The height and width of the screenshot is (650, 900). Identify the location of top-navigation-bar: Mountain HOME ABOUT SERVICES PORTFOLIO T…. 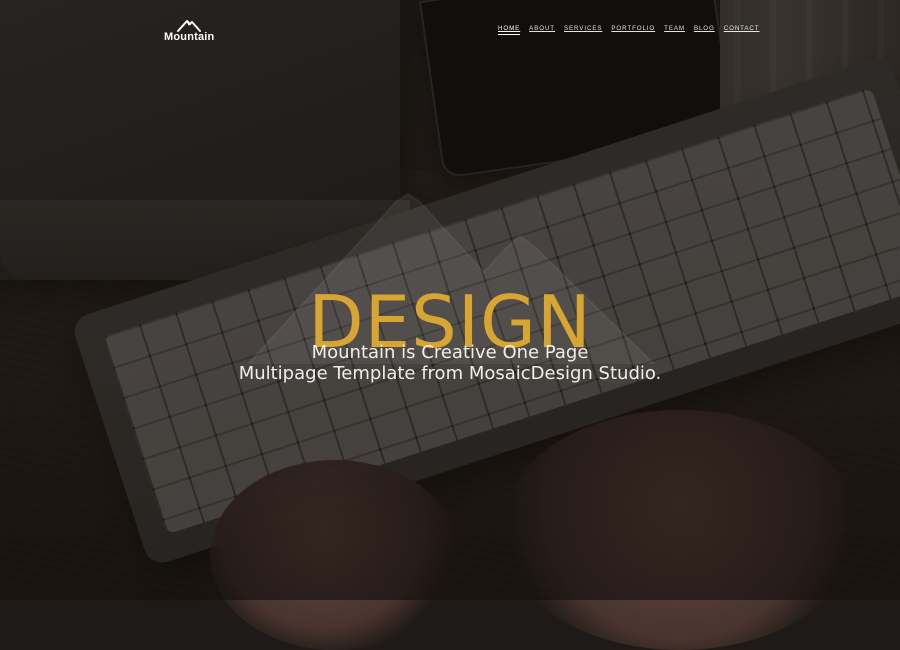
(450, 30).